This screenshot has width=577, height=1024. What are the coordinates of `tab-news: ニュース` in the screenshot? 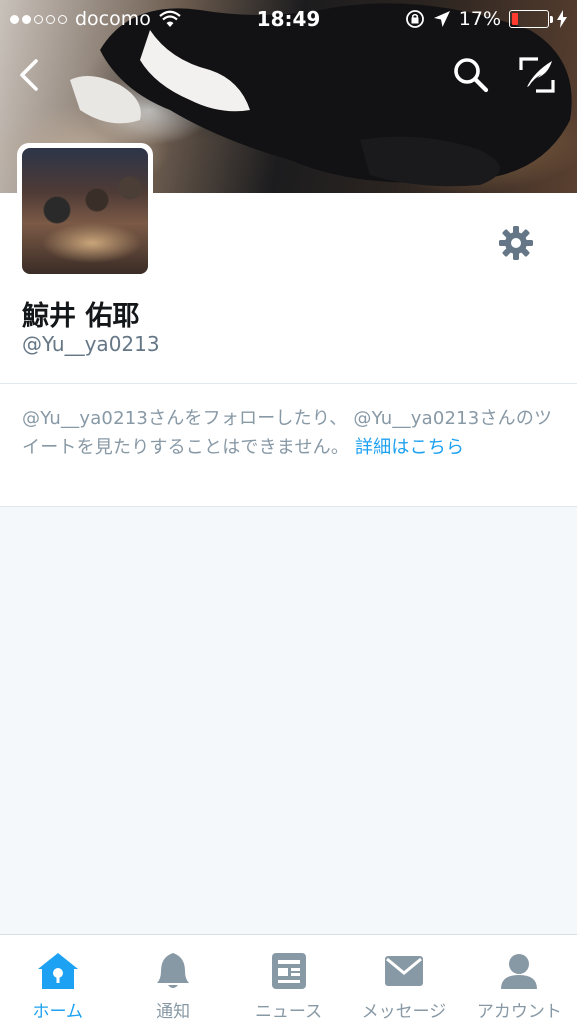 It's located at (288, 979).